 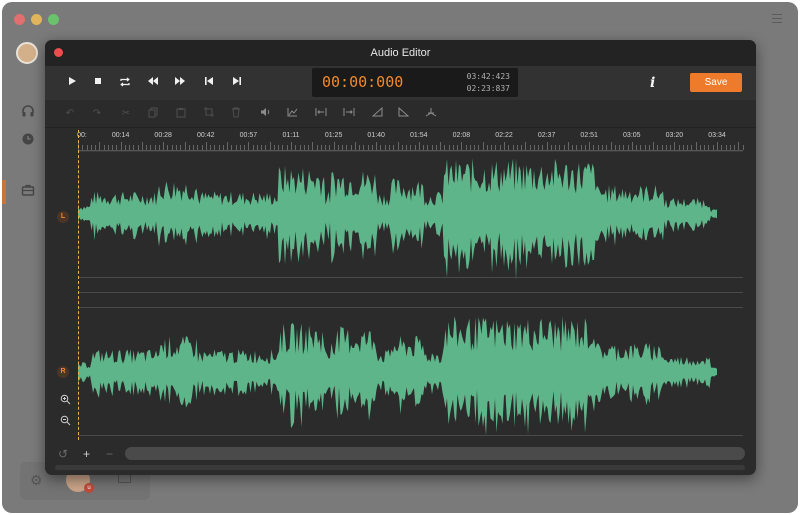 What do you see at coordinates (181, 114) in the screenshot?
I see `paste-icon` at bounding box center [181, 114].